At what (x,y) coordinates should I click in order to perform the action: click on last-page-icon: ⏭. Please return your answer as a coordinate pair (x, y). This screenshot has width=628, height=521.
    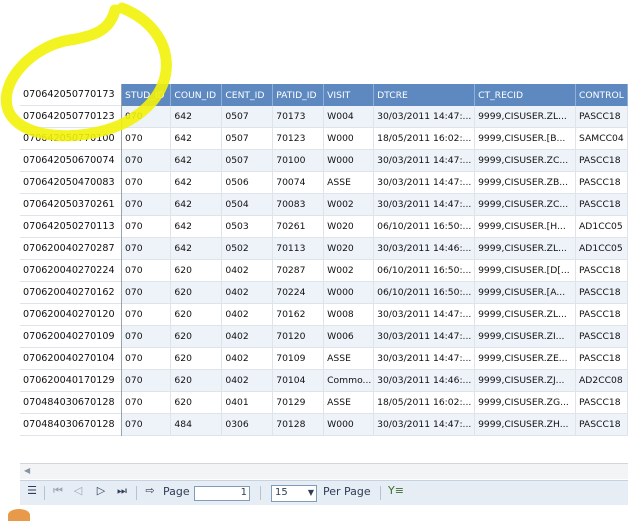
    Looking at the image, I should click on (122, 491).